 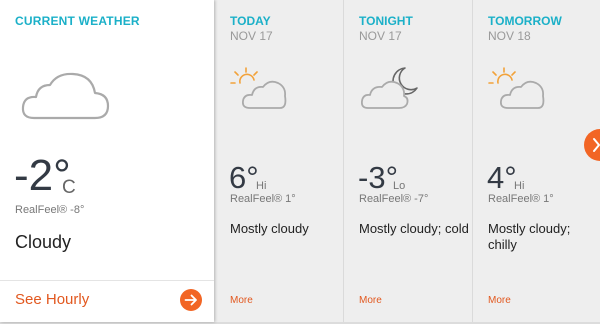 What do you see at coordinates (43, 242) in the screenshot?
I see `current-condition: Cloudy` at bounding box center [43, 242].